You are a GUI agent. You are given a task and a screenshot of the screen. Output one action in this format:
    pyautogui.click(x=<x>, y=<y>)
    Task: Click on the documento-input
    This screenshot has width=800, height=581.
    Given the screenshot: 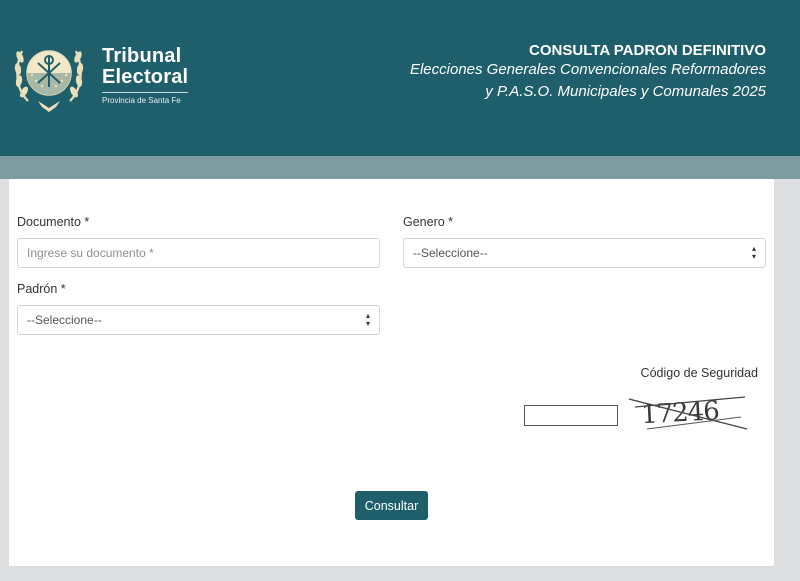 What is the action you would take?
    pyautogui.click(x=198, y=253)
    